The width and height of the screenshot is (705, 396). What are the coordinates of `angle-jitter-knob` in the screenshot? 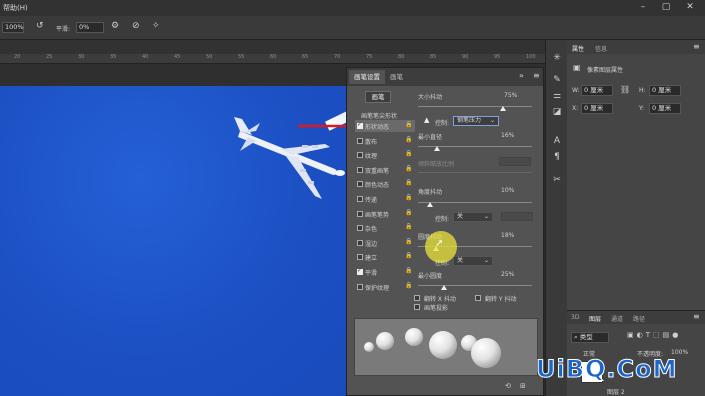 It's located at (430, 204).